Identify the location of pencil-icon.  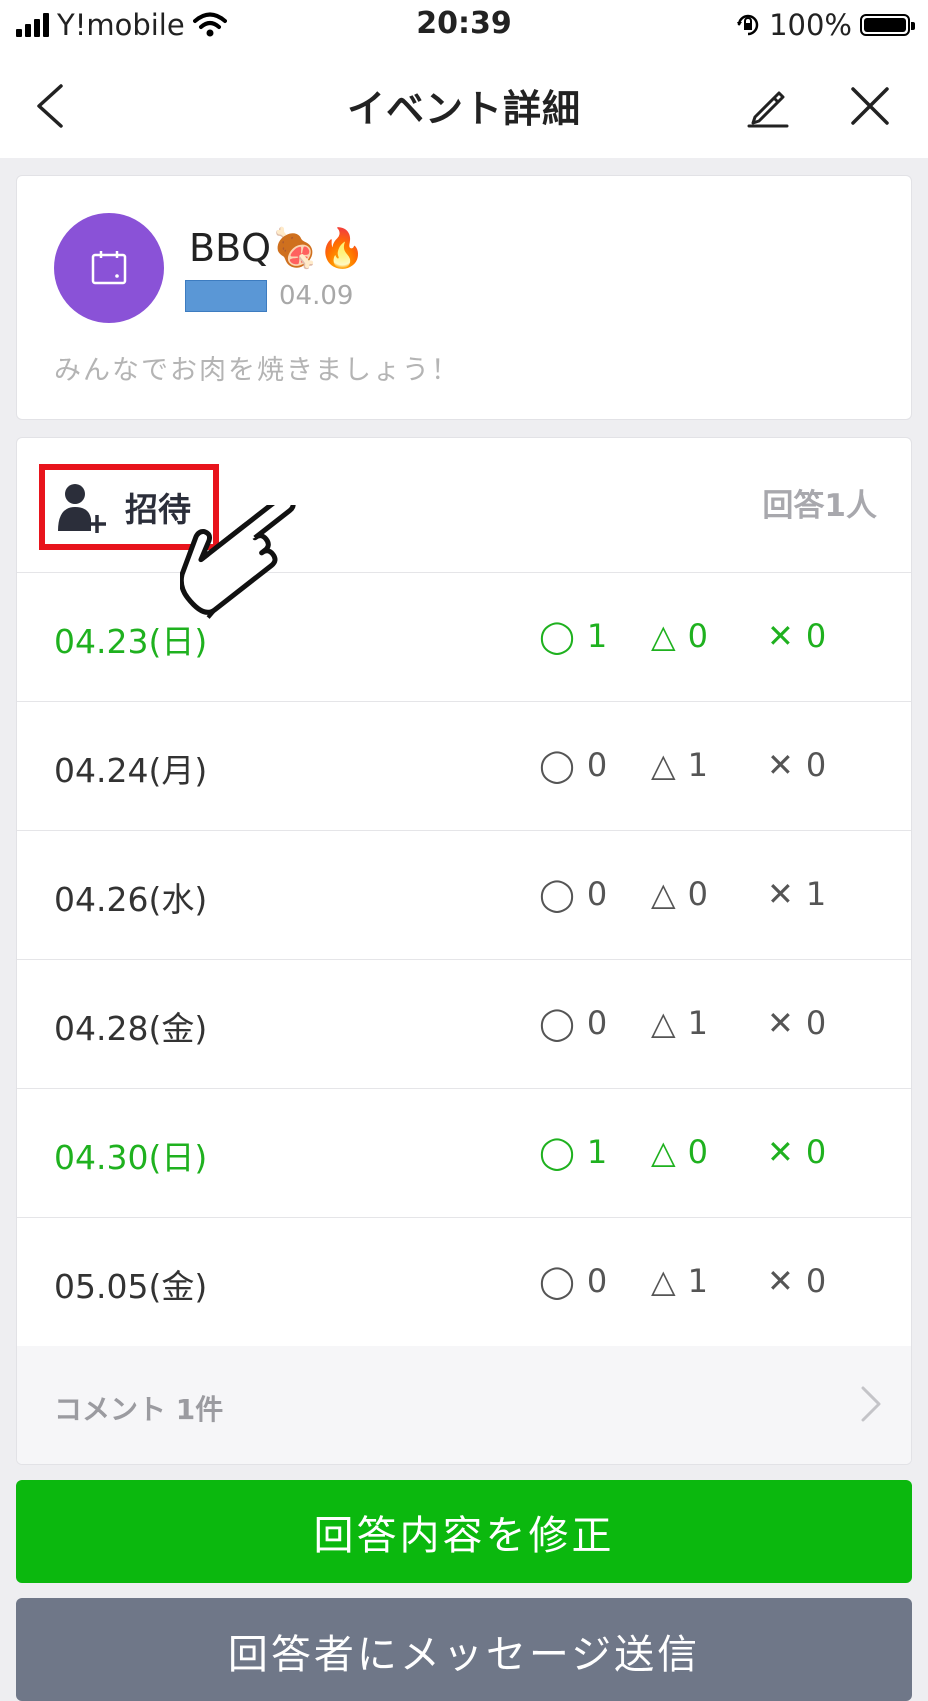
(768, 109).